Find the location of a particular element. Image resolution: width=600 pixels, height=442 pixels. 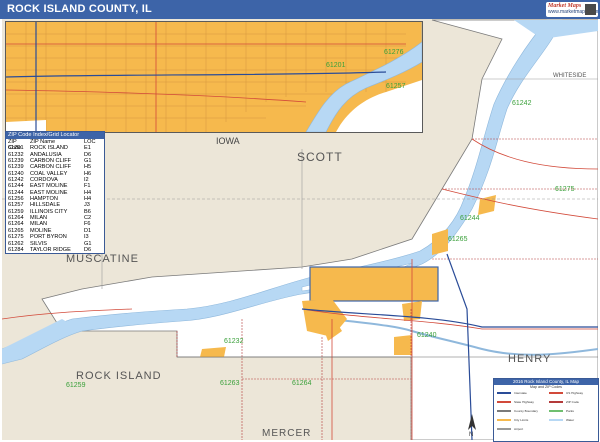

inset-zip-label: 61201 is located at coordinates (336, 65).